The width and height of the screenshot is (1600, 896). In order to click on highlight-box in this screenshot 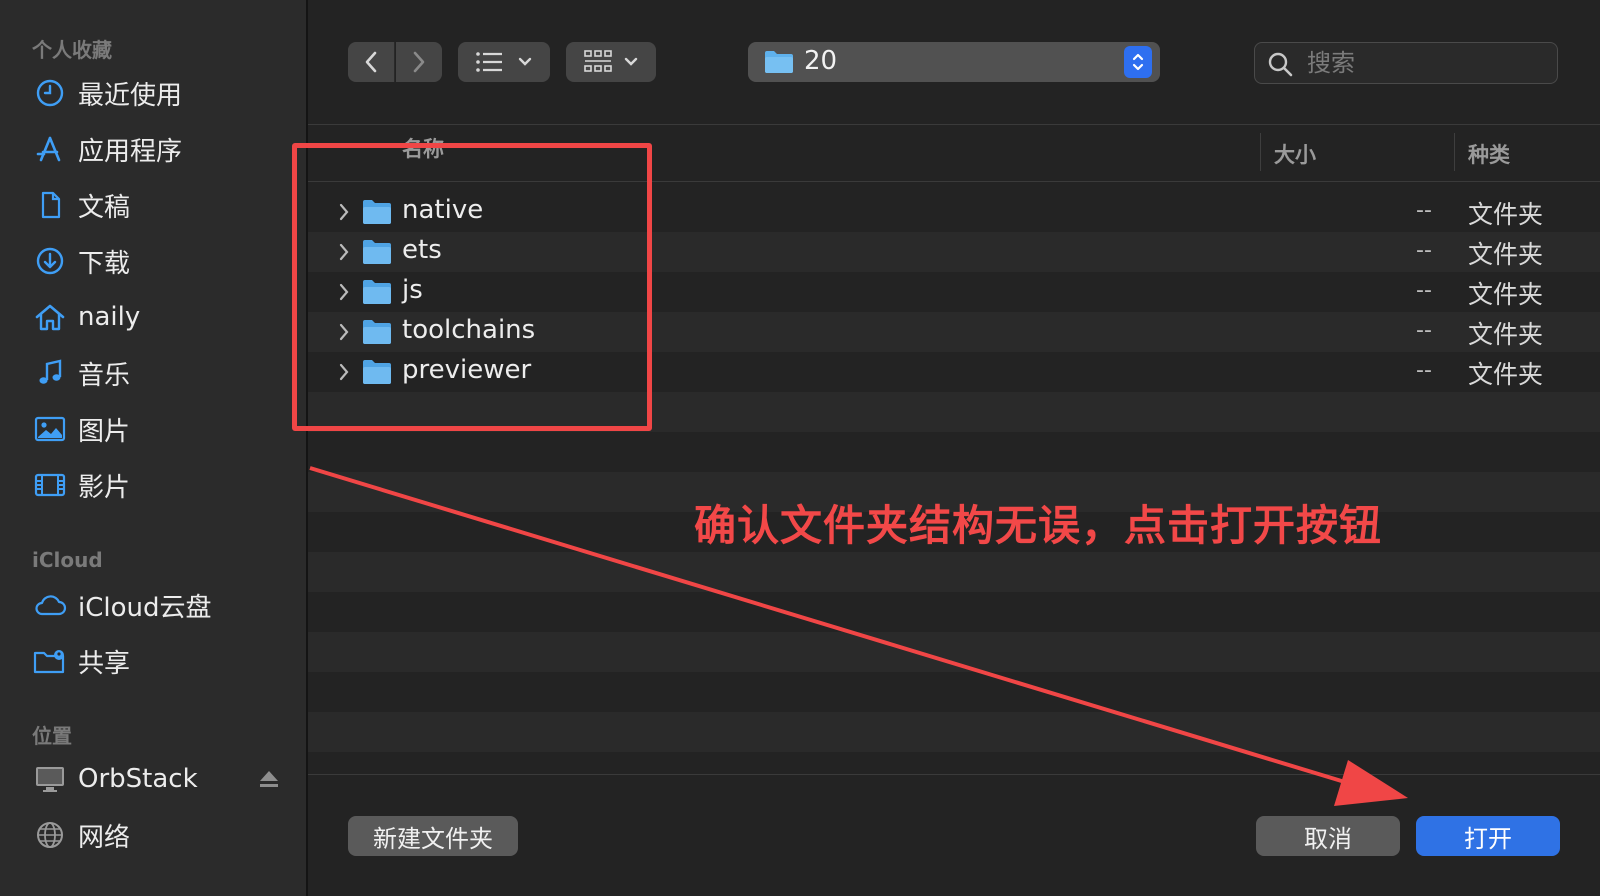, I will do `click(472, 287)`.